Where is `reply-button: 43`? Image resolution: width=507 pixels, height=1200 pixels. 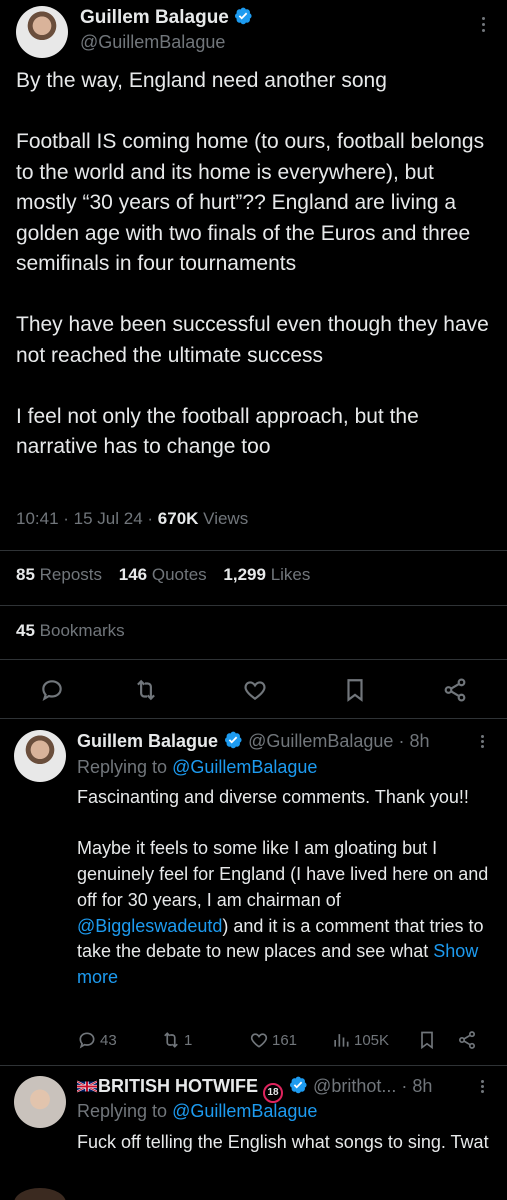 reply-button: 43 is located at coordinates (97, 1040).